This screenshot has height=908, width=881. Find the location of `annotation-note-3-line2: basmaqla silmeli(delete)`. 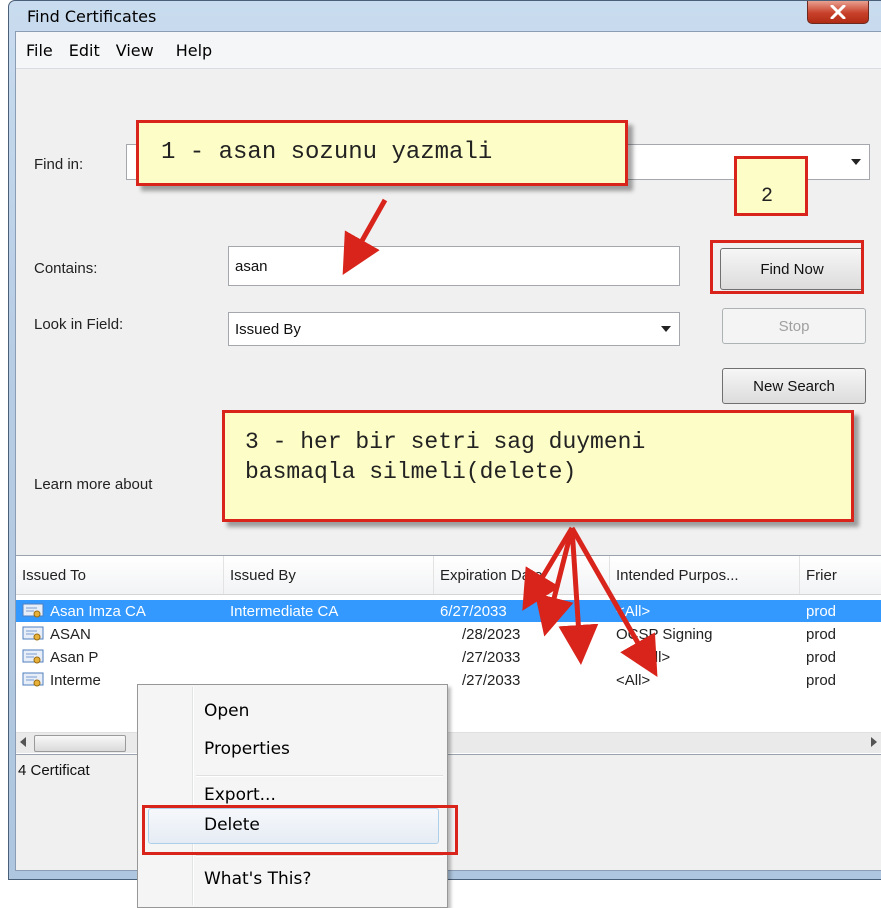

annotation-note-3-line2: basmaqla silmeli(delete) is located at coordinates (411, 472).